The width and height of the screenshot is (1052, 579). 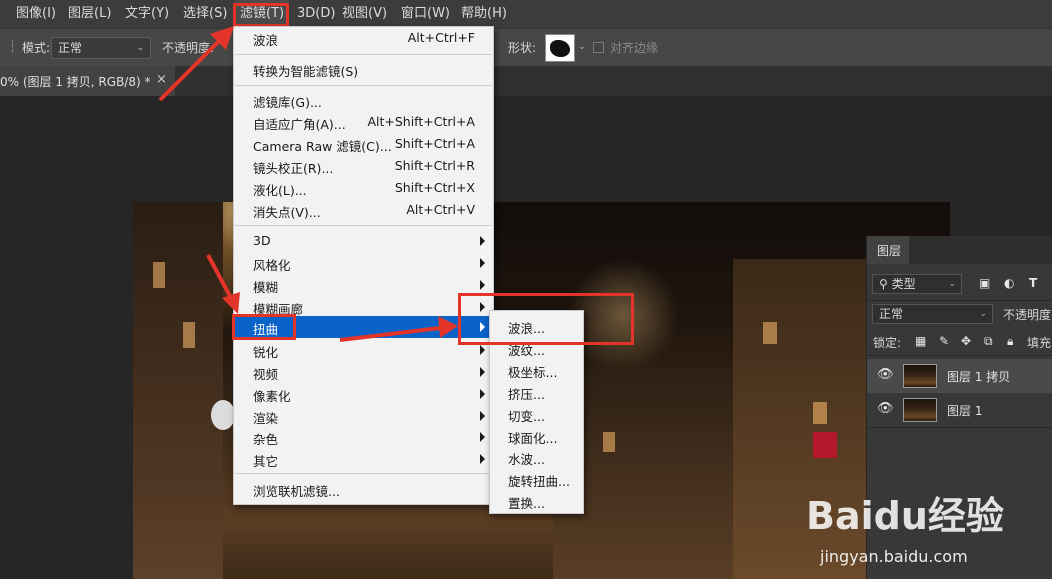 I want to click on speed-sign, so click(x=223, y=415).